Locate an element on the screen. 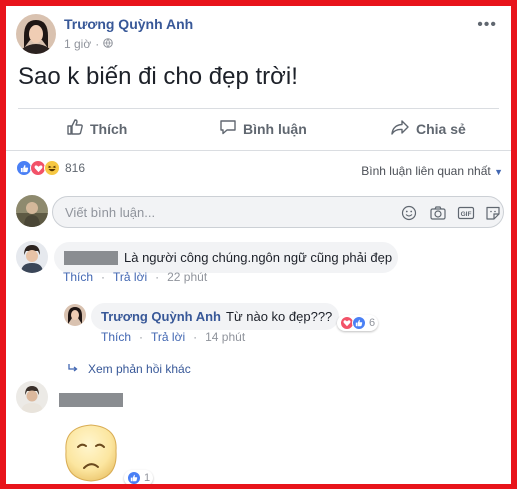 Image resolution: width=517 pixels, height=489 pixels. view-more-replies-label: Xem phản hồi khác is located at coordinates (139, 369).